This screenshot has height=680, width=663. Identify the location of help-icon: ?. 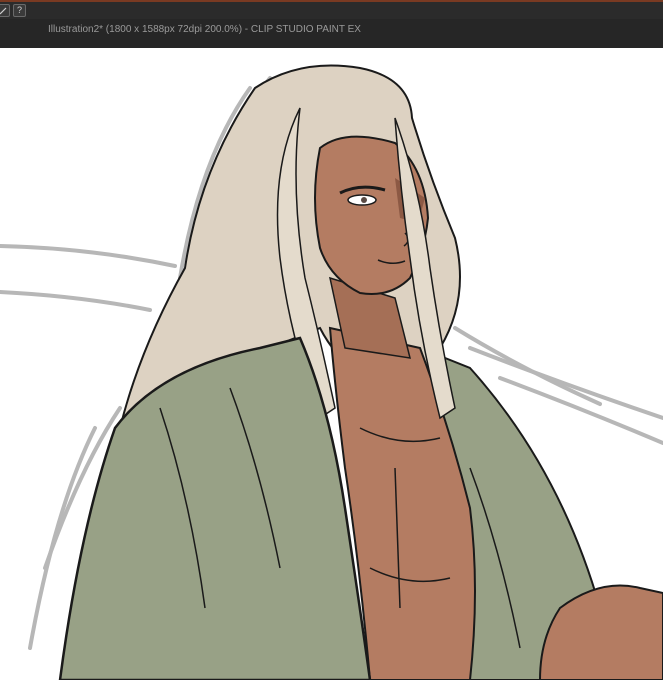
(19, 10).